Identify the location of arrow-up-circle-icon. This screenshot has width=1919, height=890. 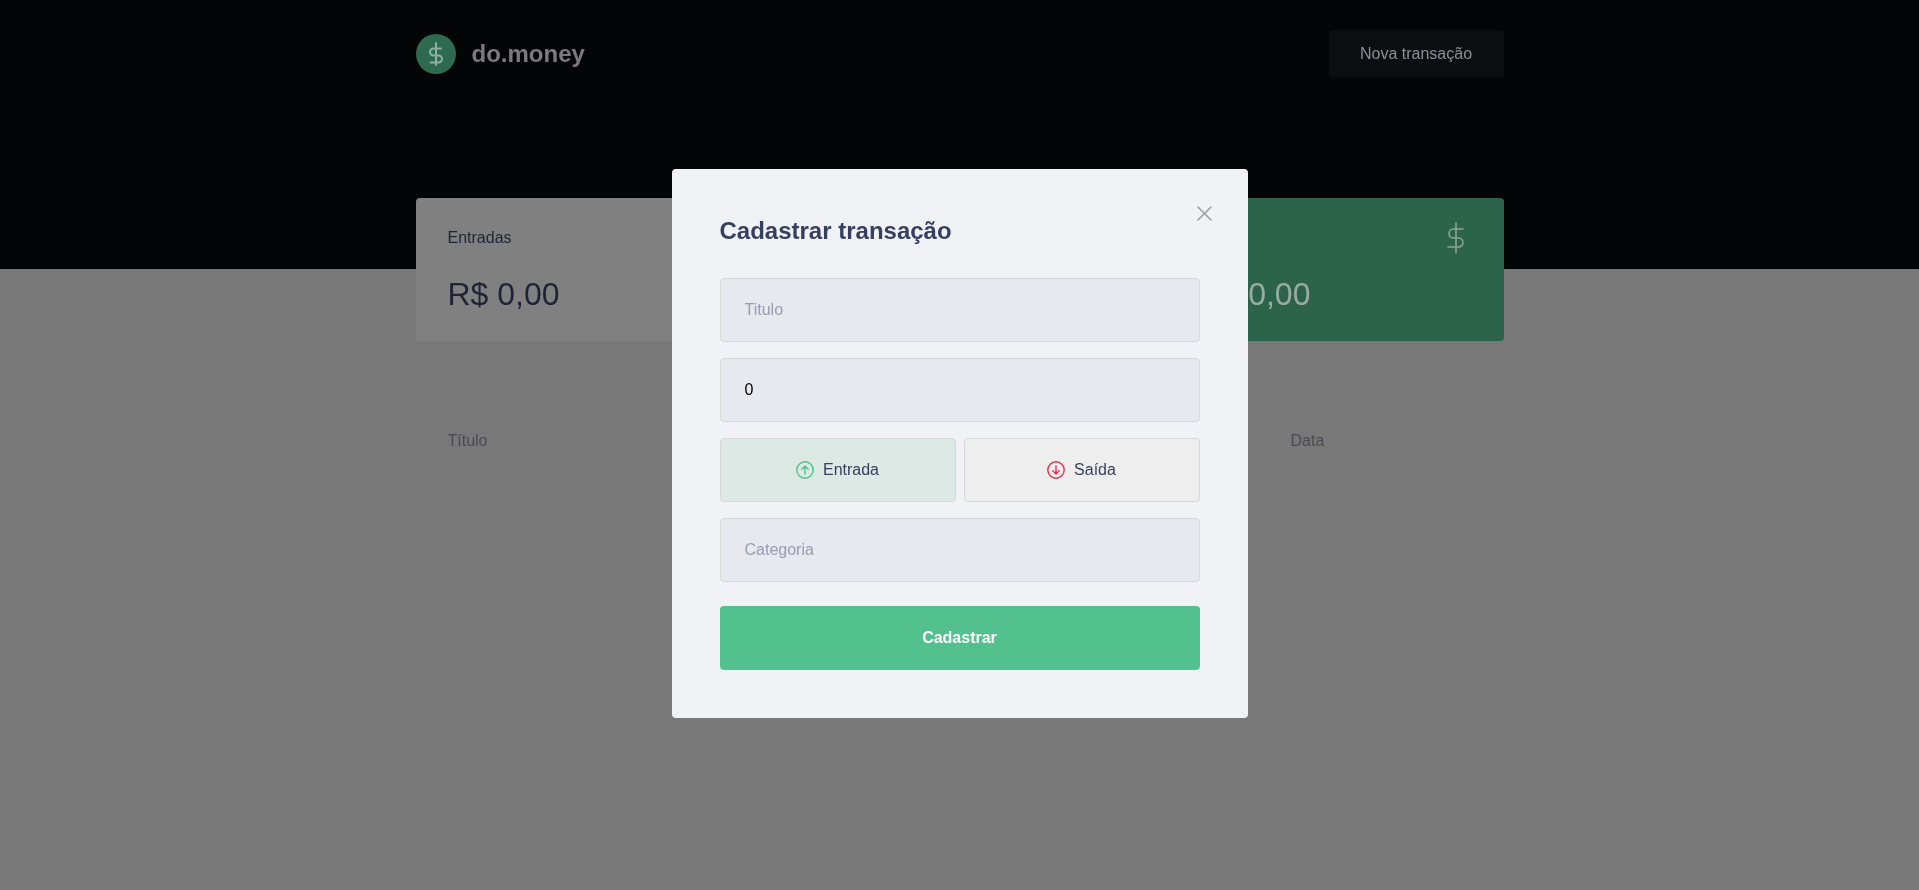
(804, 469).